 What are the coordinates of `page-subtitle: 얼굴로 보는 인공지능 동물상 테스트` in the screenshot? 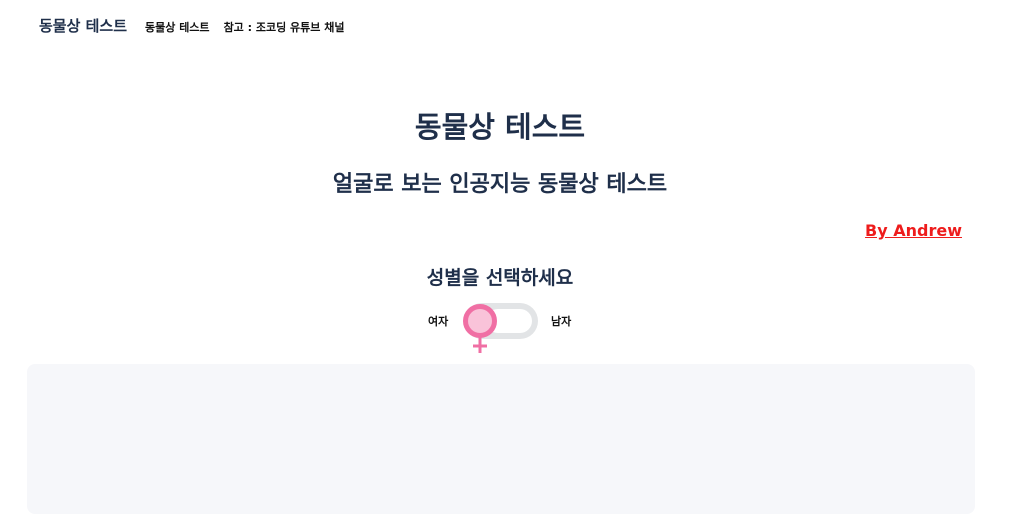 It's located at (500, 184).